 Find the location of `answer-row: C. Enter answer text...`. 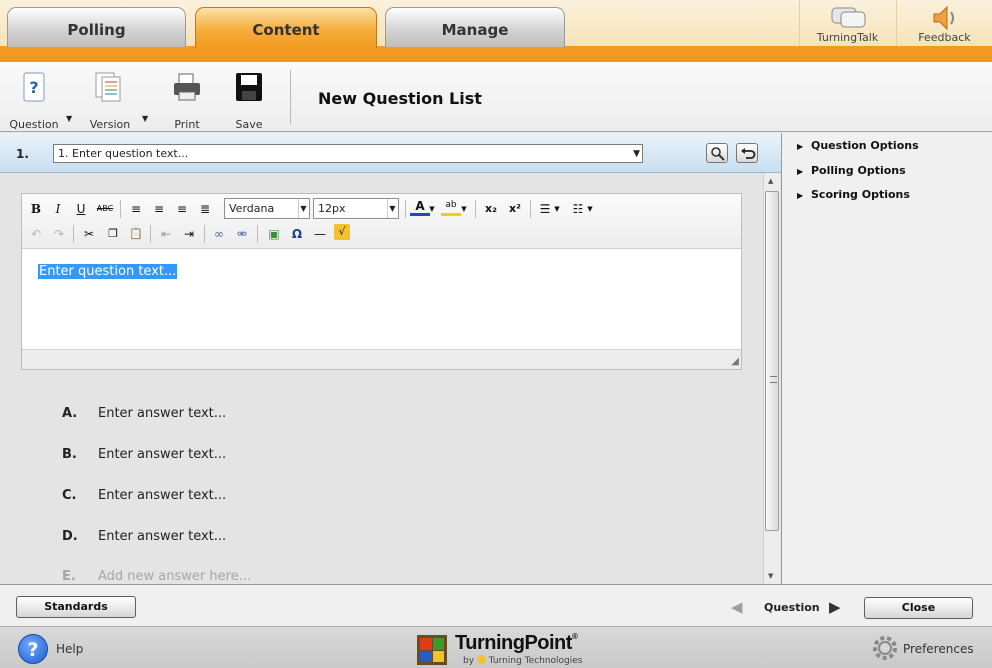

answer-row: C. Enter answer text... is located at coordinates (144, 495).